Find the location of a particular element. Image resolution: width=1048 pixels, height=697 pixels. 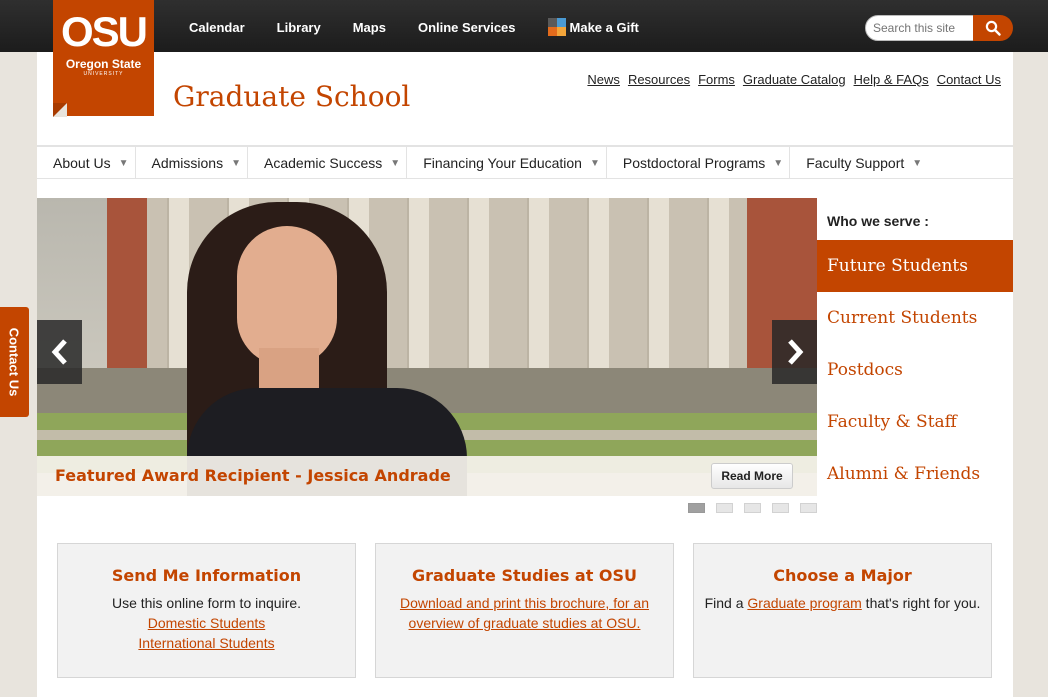

read-more-button: Read More is located at coordinates (752, 476).